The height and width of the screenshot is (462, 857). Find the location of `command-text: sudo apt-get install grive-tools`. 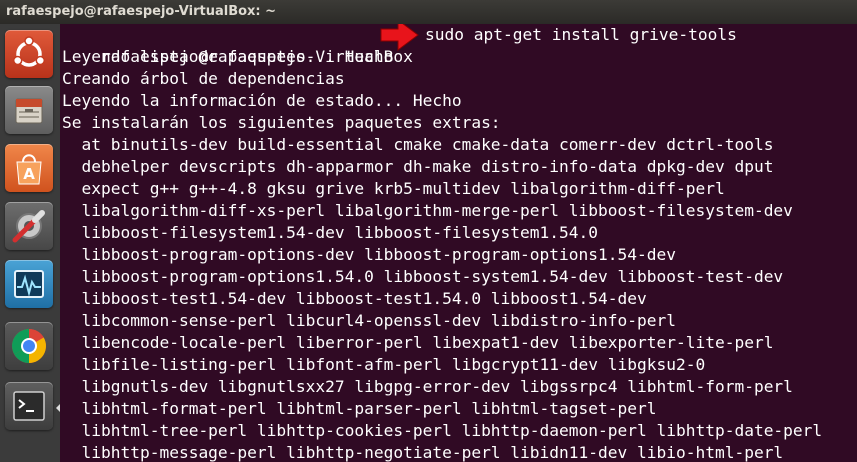

command-text: sudo apt-get install grive-tools is located at coordinates (581, 34).